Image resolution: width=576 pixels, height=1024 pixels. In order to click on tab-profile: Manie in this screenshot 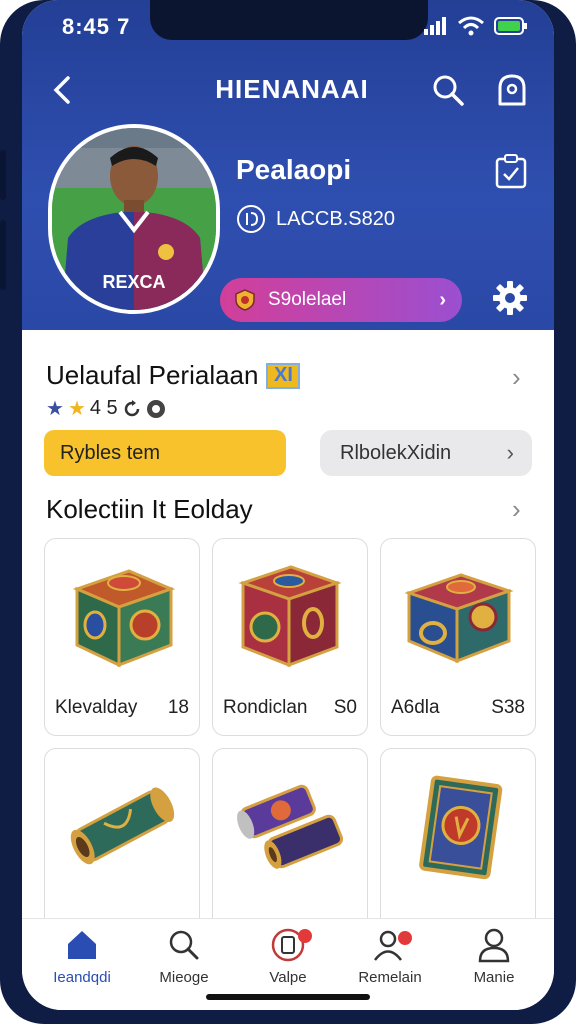, I will do `click(494, 965)`.